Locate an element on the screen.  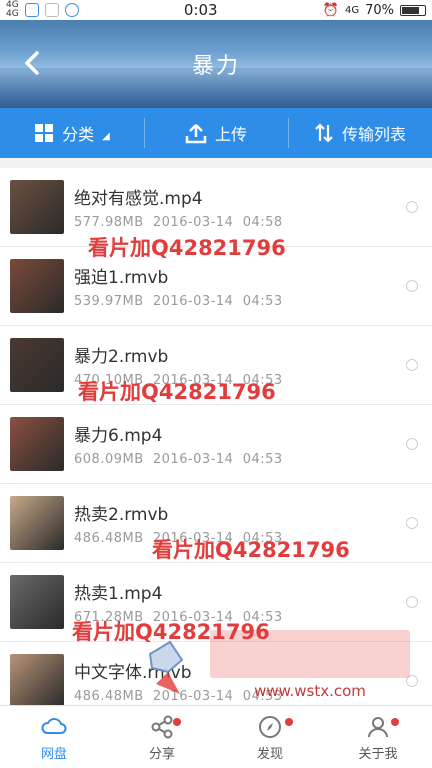
file-name: 绝对有感觉.mp4 is located at coordinates (138, 199).